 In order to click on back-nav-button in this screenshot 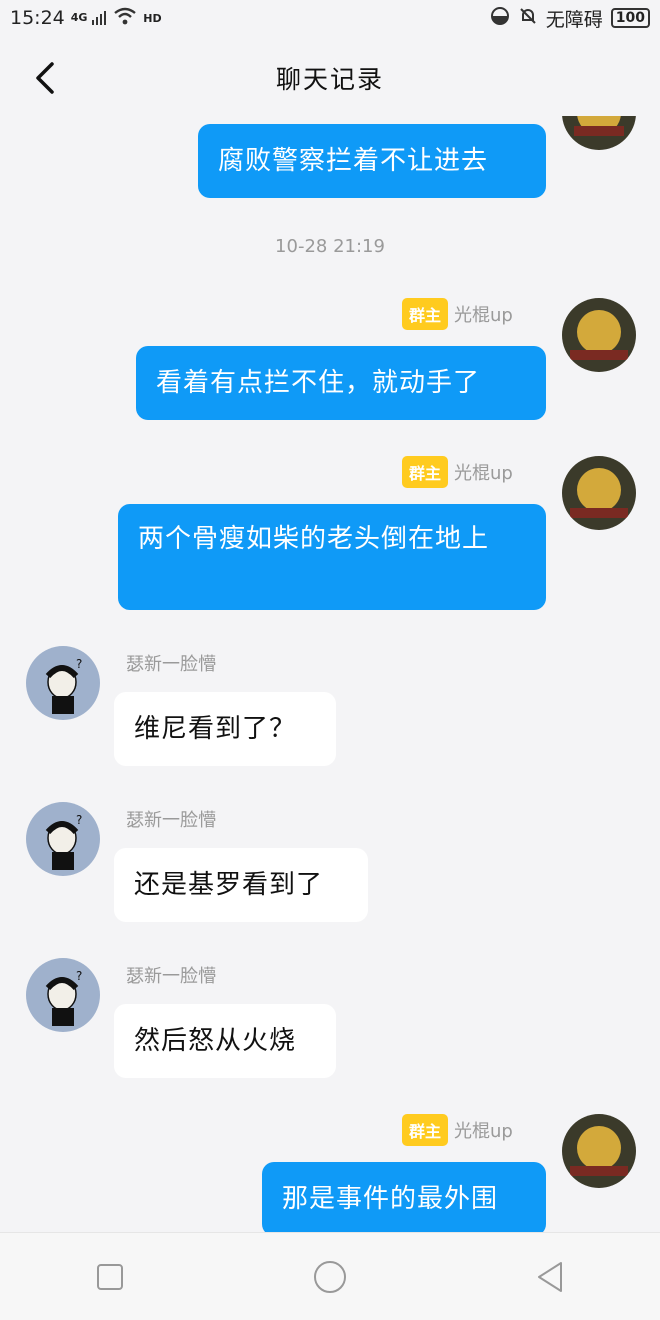, I will do `click(550, 1277)`.